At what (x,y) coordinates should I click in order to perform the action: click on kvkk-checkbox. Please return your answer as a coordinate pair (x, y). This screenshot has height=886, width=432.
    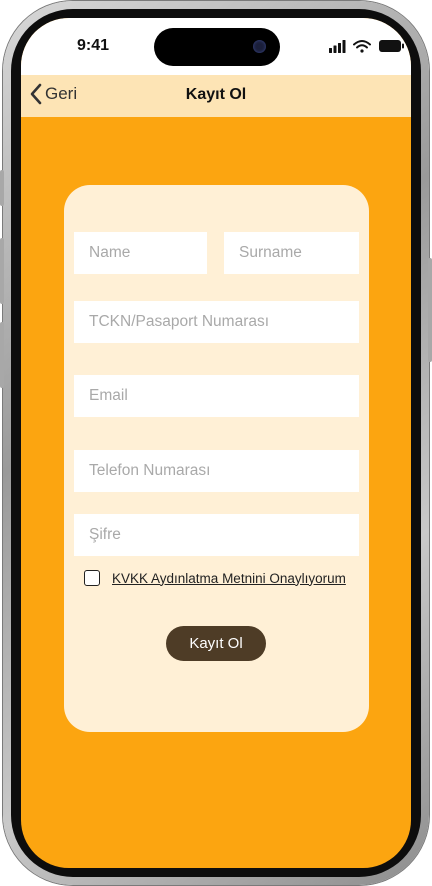
    Looking at the image, I should click on (92, 578).